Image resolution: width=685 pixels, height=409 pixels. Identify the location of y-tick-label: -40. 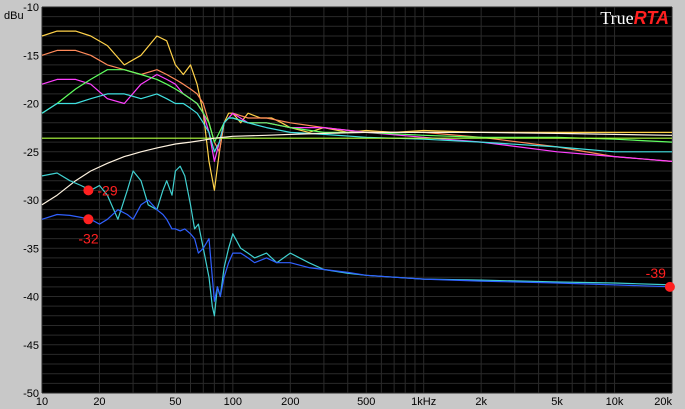
(31, 298).